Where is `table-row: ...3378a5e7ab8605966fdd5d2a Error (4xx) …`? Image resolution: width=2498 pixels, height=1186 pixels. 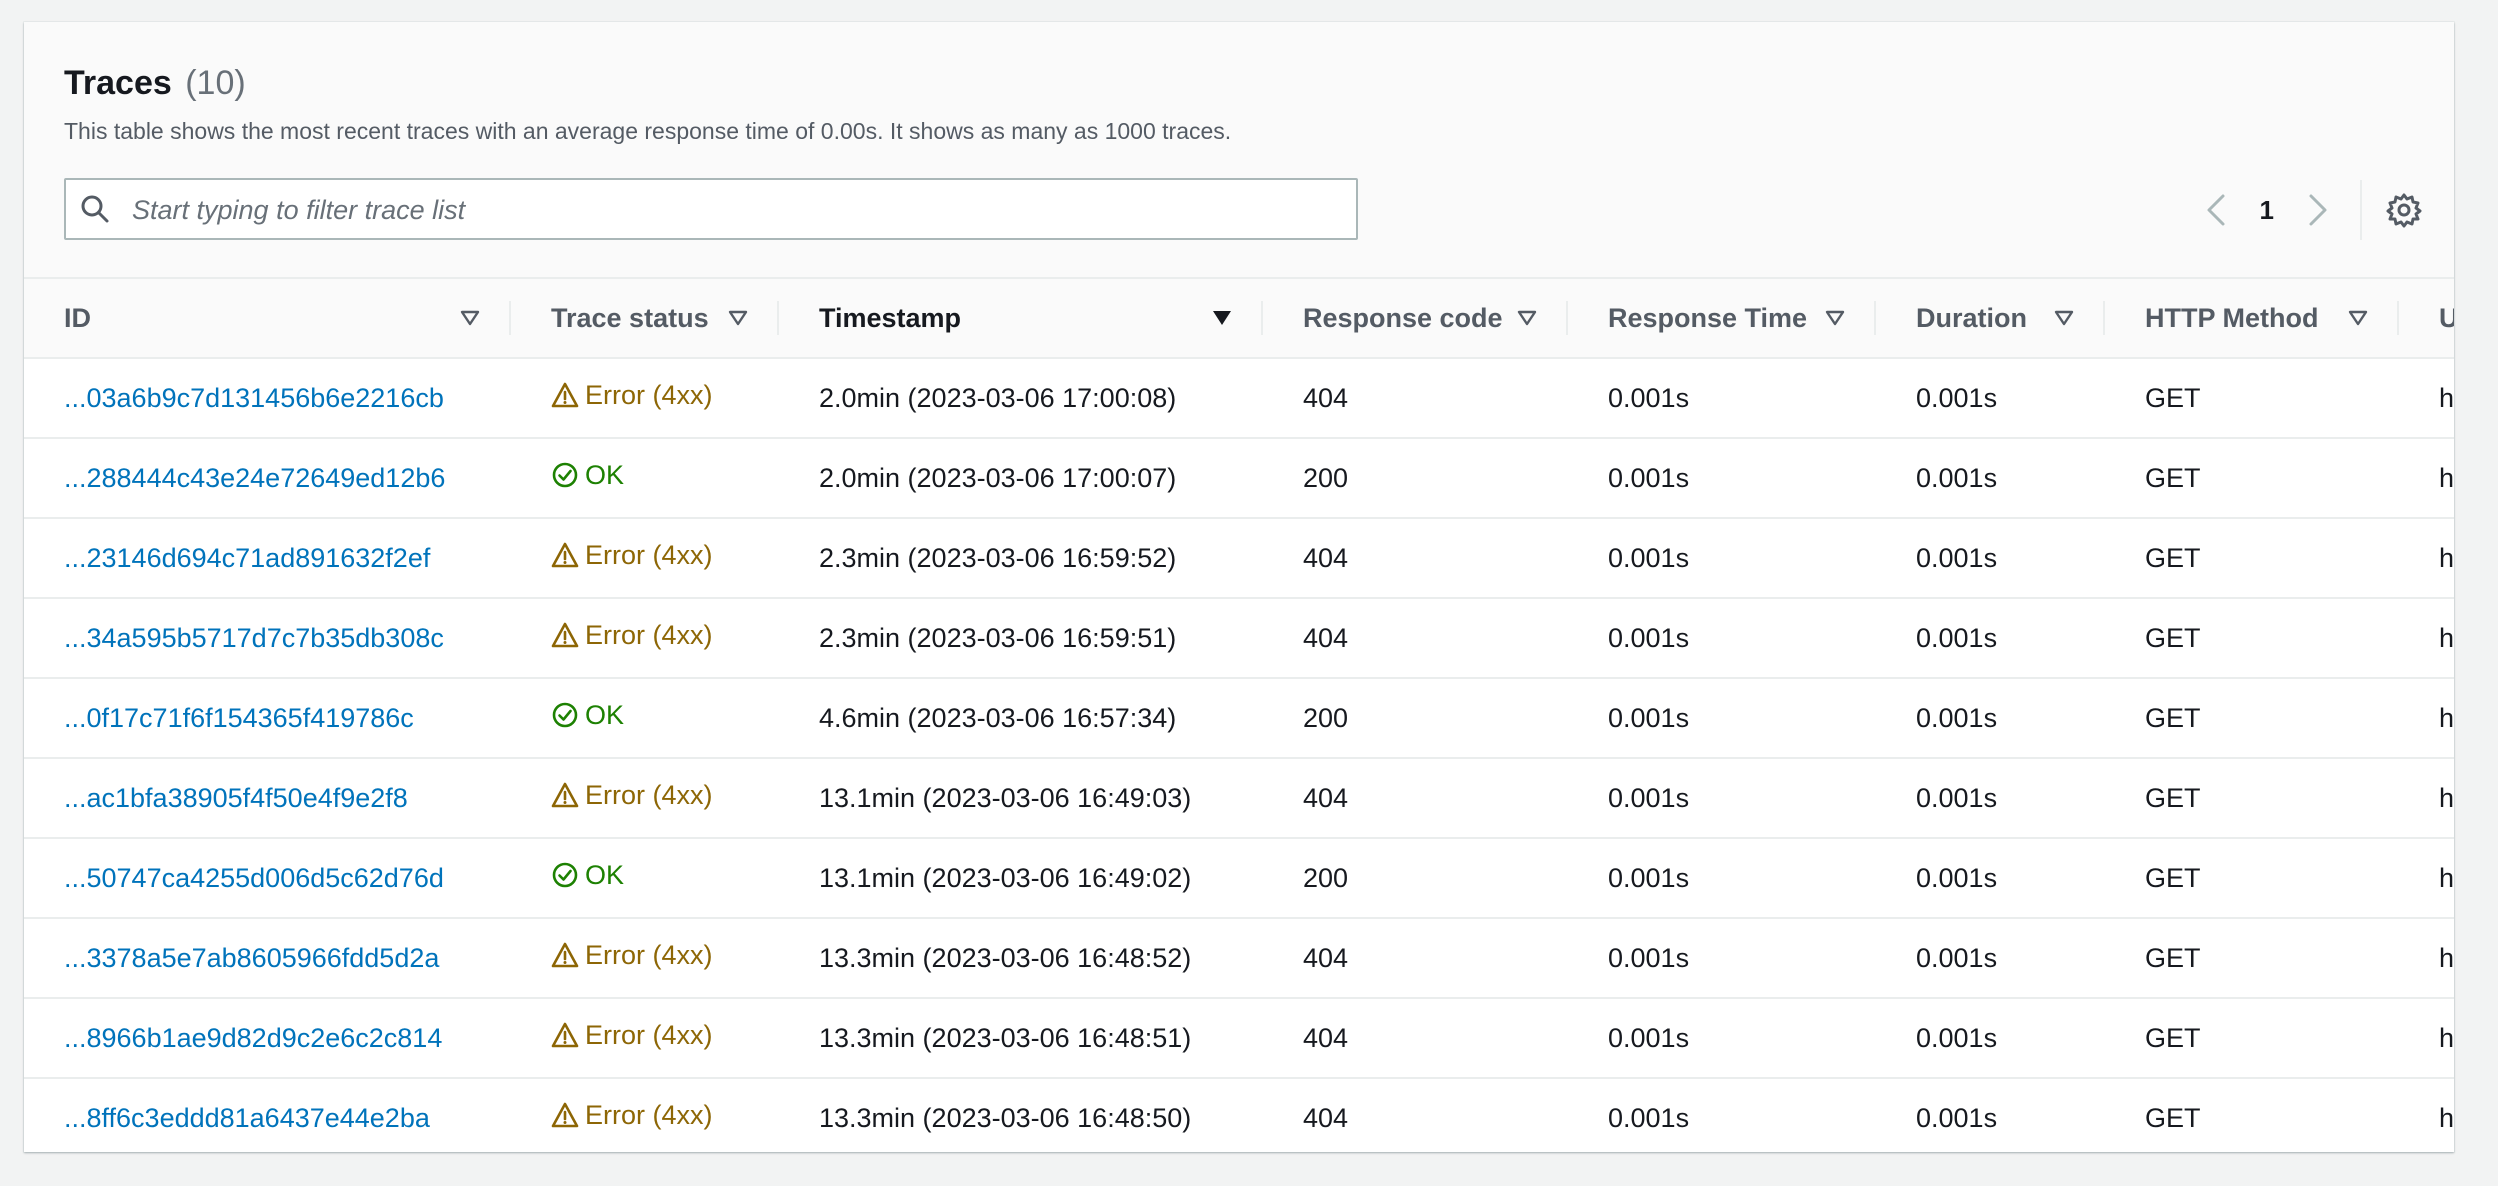 table-row: ...3378a5e7ab8605966fdd5d2a Error (4xx) … is located at coordinates (1239, 958).